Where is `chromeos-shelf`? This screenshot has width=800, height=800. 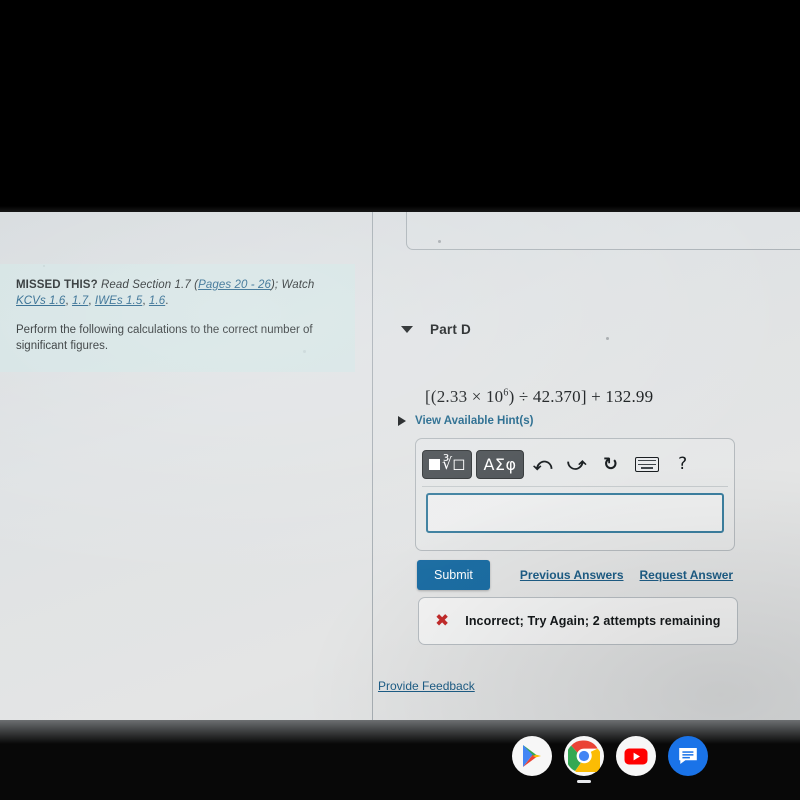 chromeos-shelf is located at coordinates (400, 760).